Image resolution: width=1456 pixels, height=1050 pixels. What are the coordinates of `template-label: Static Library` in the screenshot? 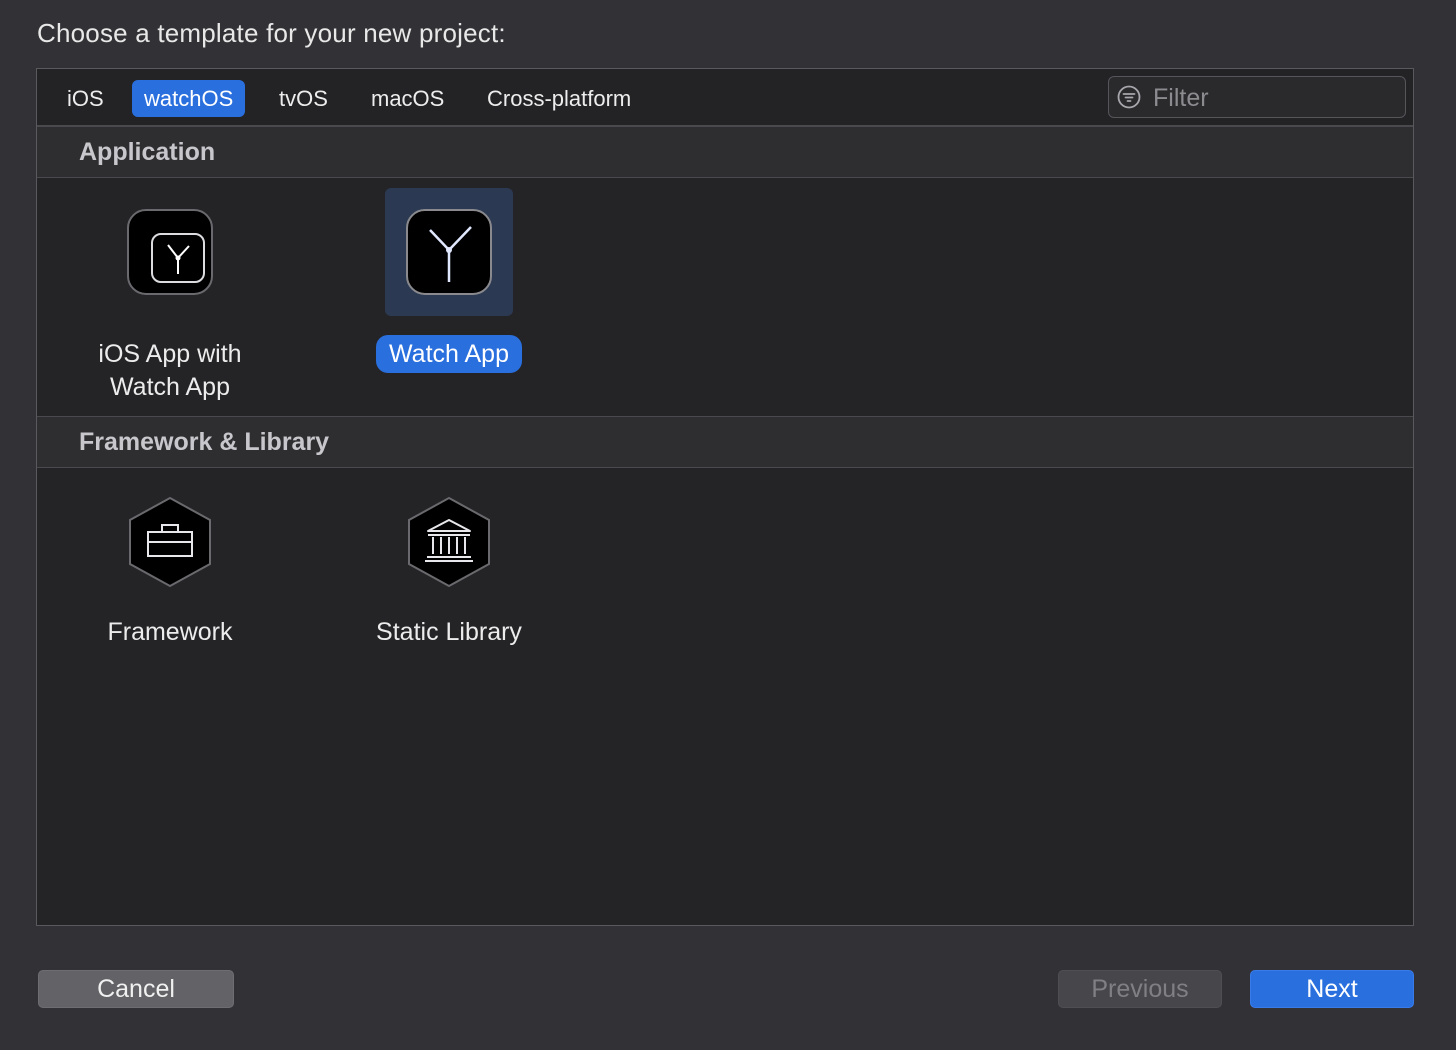 It's located at (449, 632).